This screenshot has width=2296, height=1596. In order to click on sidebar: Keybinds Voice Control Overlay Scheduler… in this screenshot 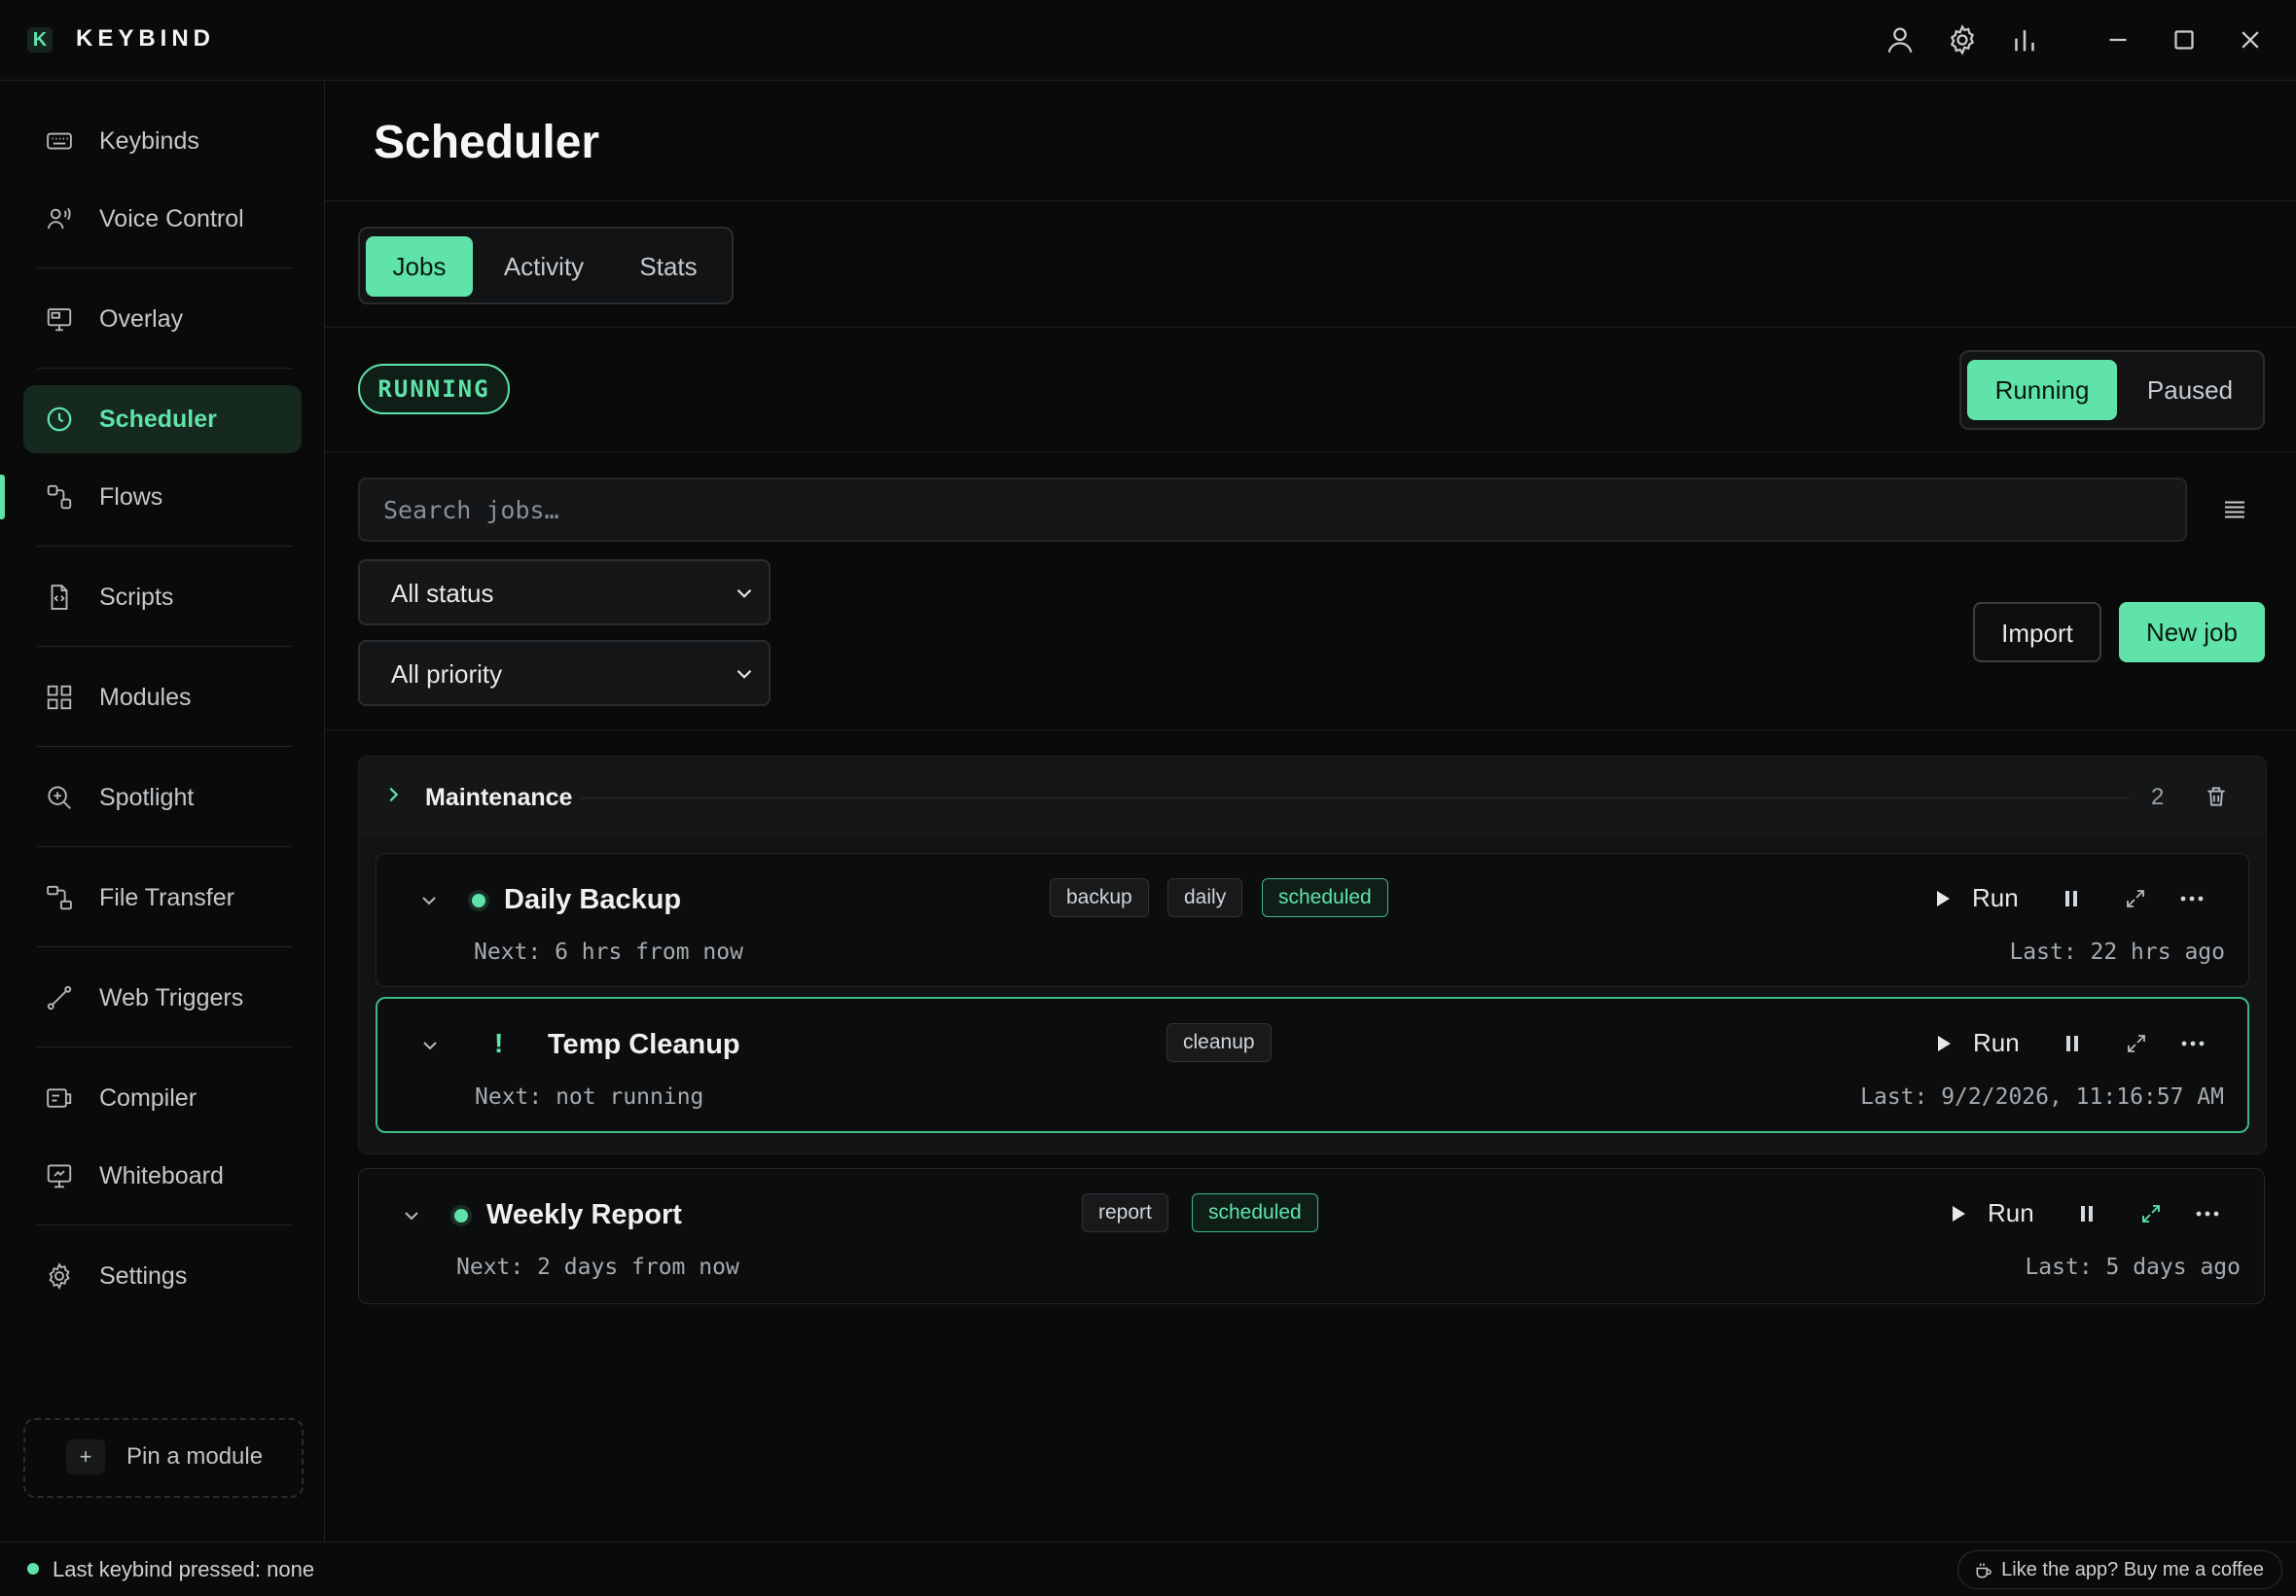, I will do `click(162, 812)`.